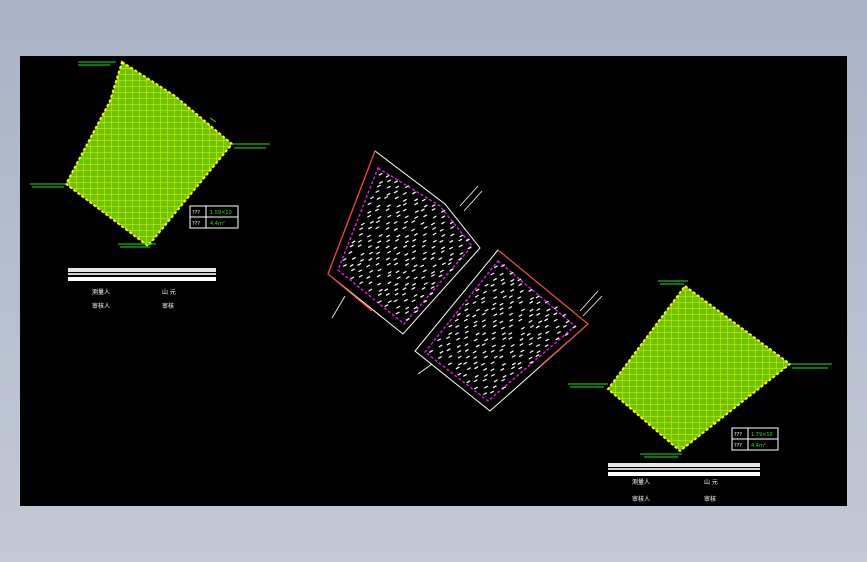 This screenshot has width=867, height=562. What do you see at coordinates (710, 499) in the screenshot?
I see `right-caption-2b: 审核` at bounding box center [710, 499].